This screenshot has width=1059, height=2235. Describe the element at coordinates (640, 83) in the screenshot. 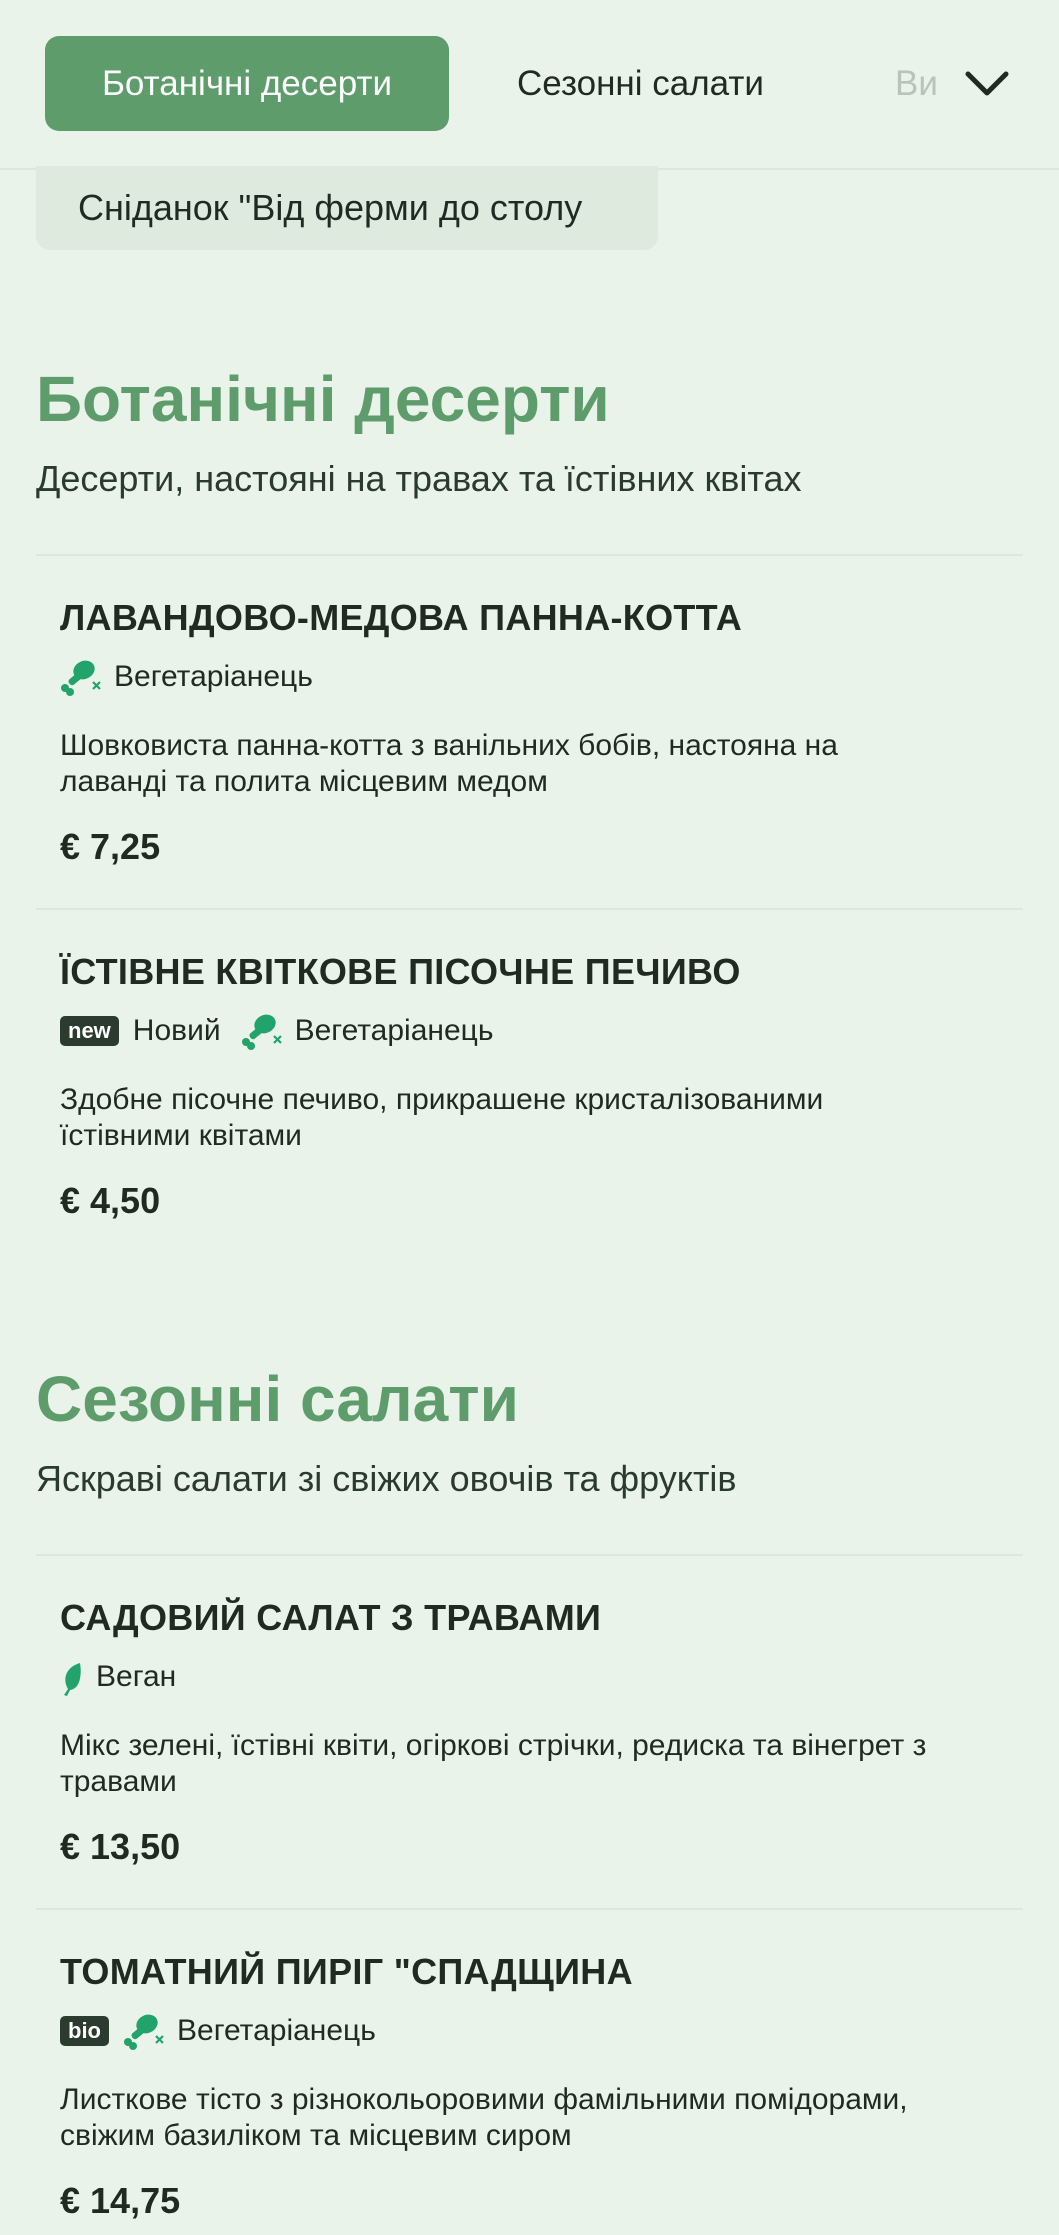

I see `tab-seasonal-salads: Сезонні салати` at that location.